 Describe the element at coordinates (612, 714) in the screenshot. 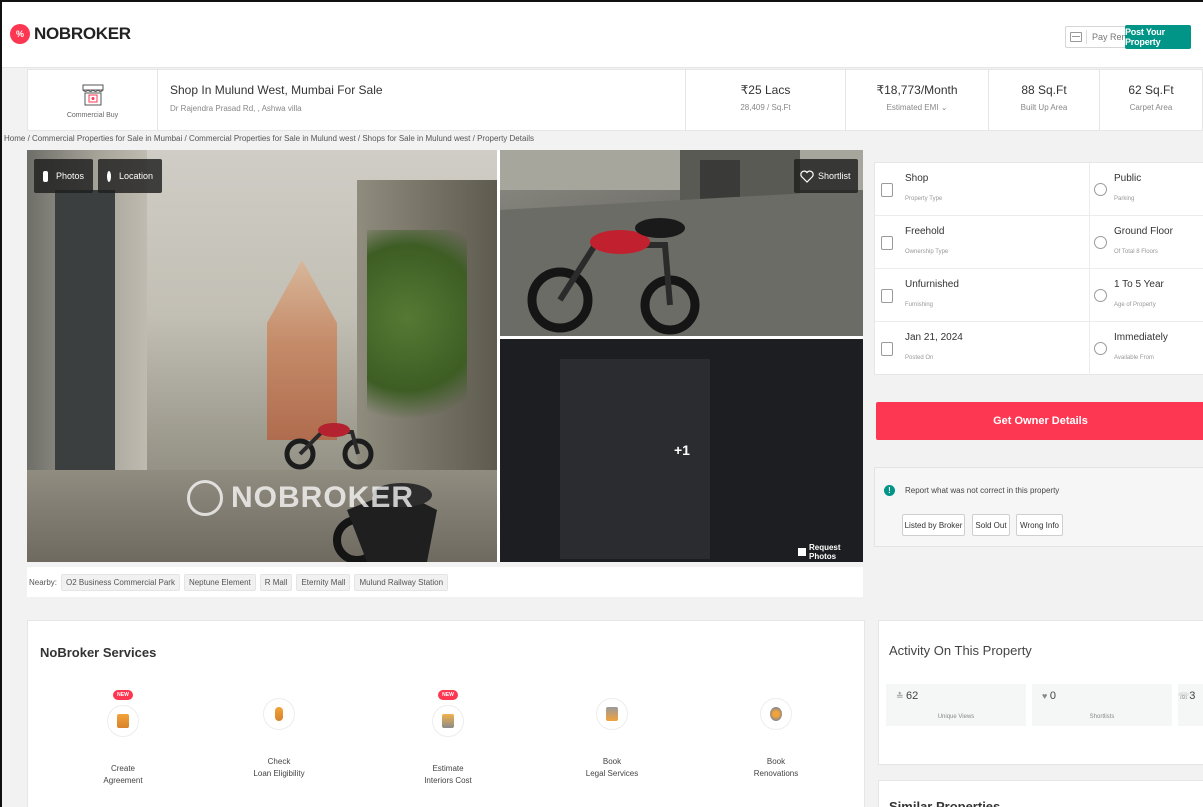

I see `legal-icon` at that location.